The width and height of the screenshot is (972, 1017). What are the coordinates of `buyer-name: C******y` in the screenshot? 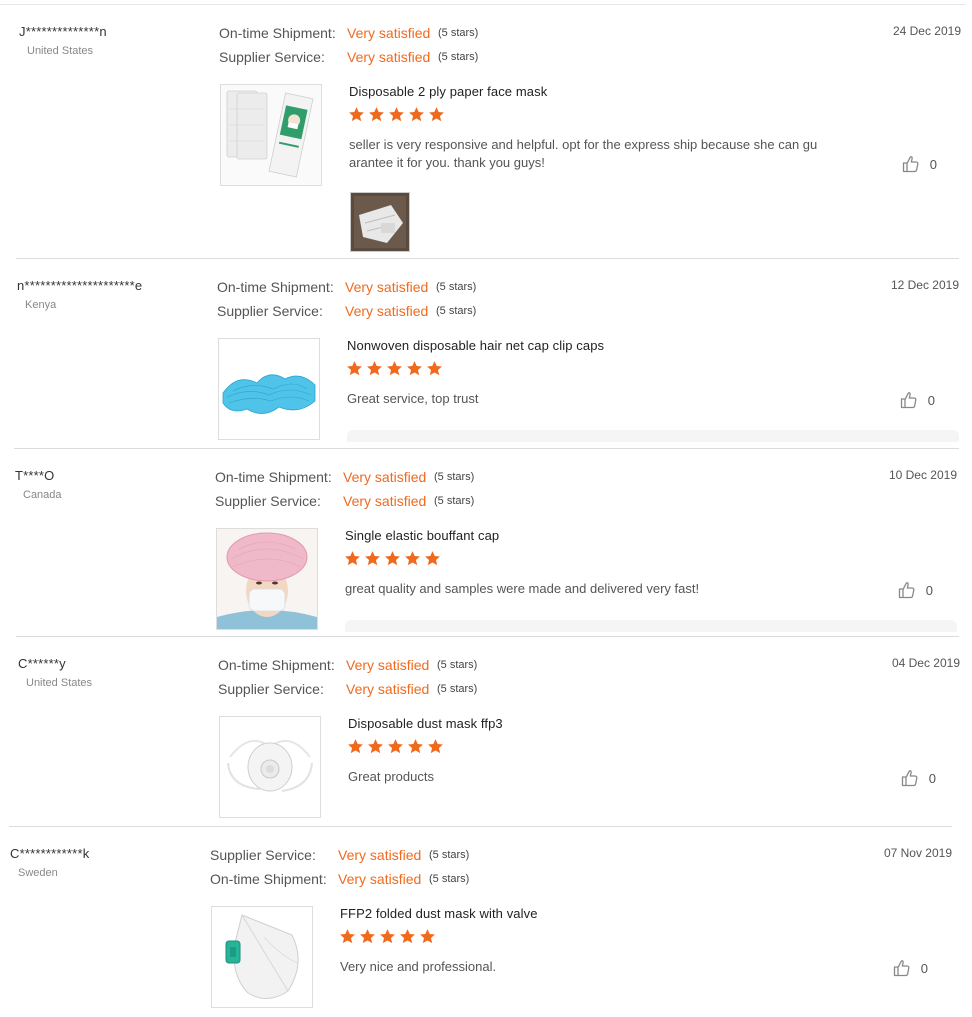 It's located at (42, 663).